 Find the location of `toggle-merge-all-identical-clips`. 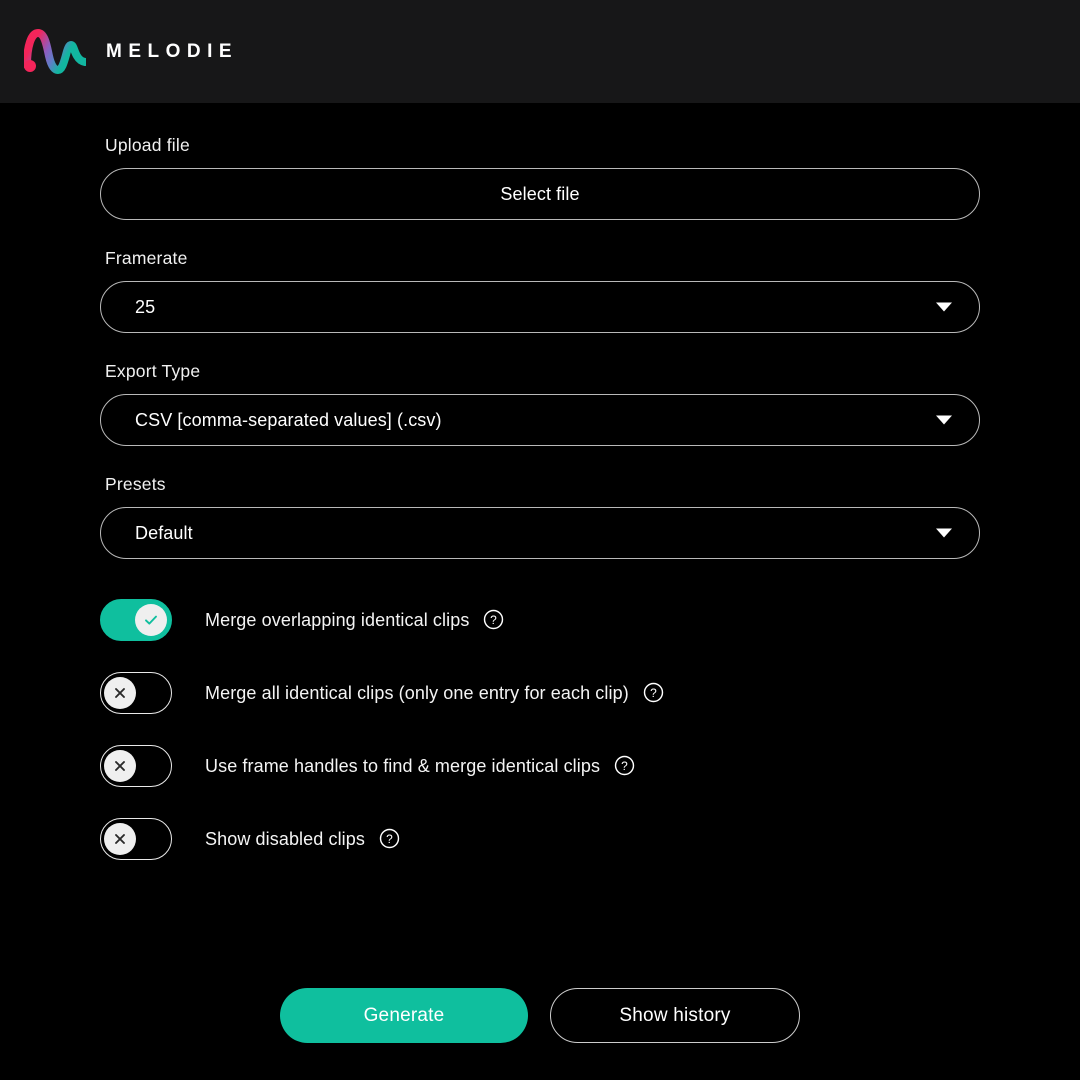

toggle-merge-all-identical-clips is located at coordinates (136, 693).